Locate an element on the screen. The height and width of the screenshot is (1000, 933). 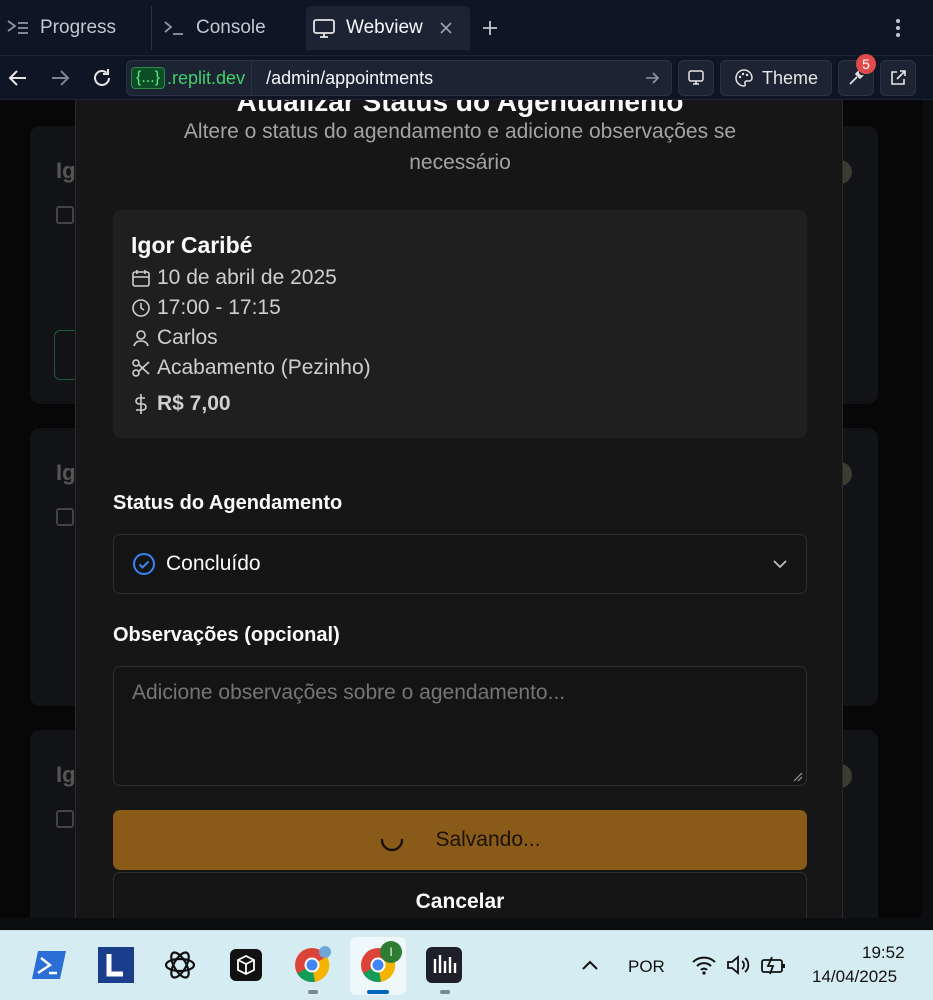
chevron-up-icon is located at coordinates (590, 965).